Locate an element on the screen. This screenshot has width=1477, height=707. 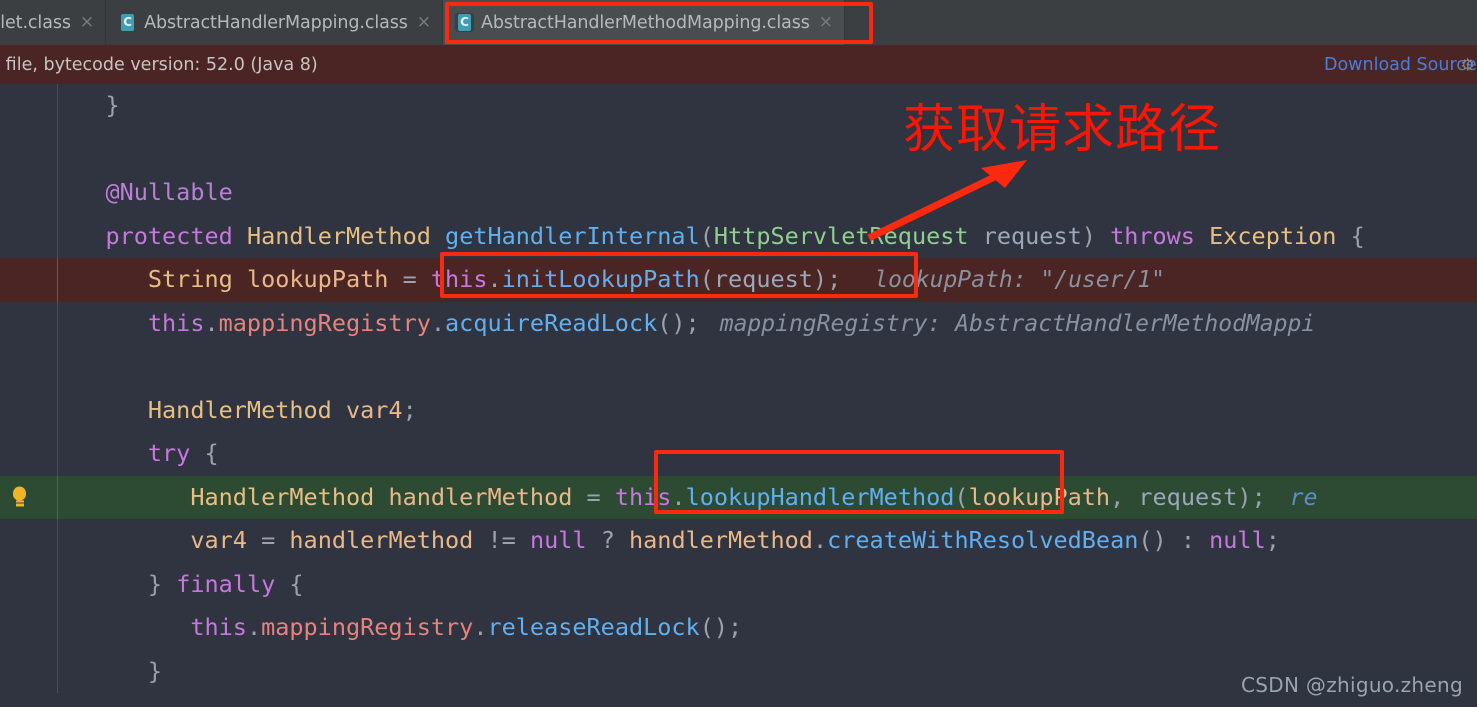
lightbulb-icon is located at coordinates (19, 497).